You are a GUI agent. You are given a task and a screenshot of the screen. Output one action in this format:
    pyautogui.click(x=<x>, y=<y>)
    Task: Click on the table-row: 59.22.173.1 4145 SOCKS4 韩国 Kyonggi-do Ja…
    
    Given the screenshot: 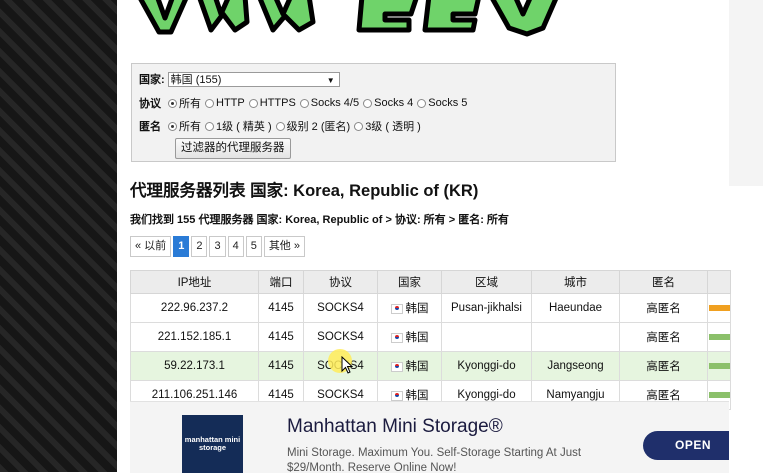 What is the action you would take?
    pyautogui.click(x=430, y=366)
    